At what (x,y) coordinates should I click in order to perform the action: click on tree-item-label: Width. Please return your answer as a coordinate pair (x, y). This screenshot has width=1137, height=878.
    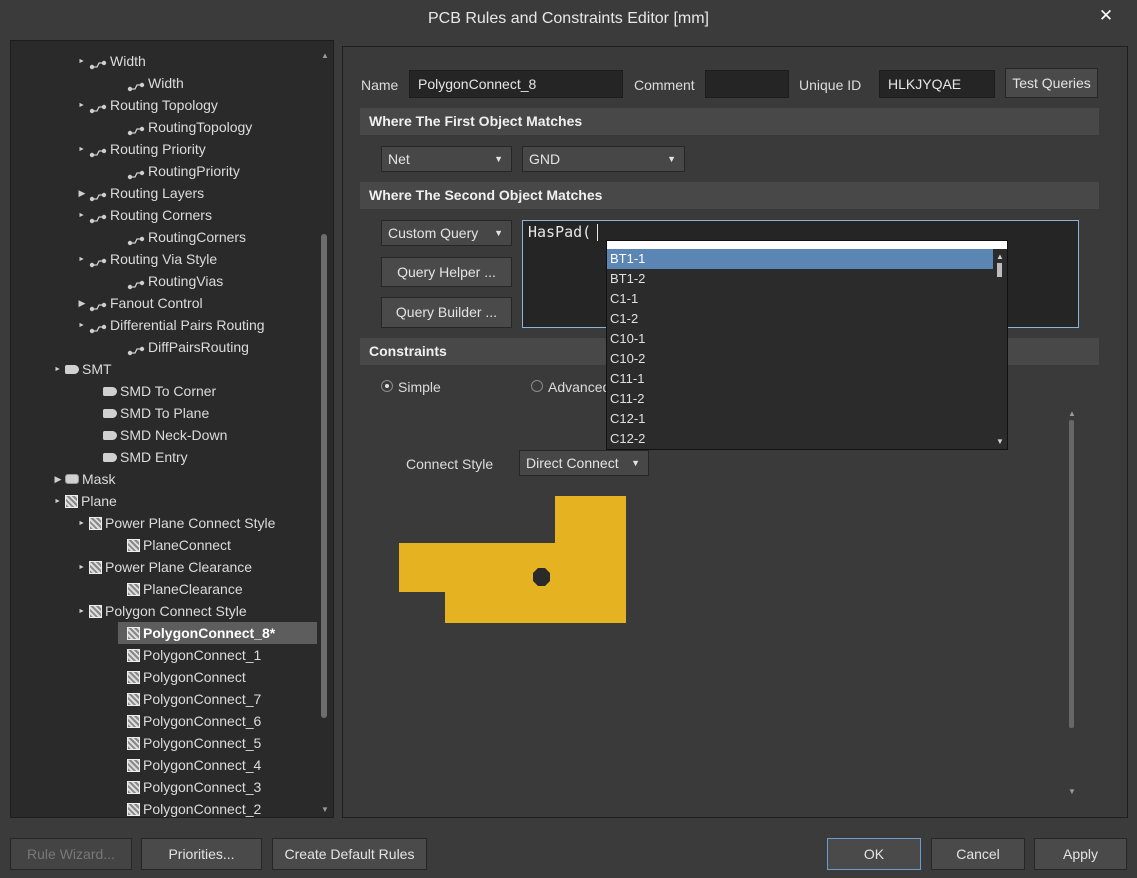
    Looking at the image, I should click on (128, 61).